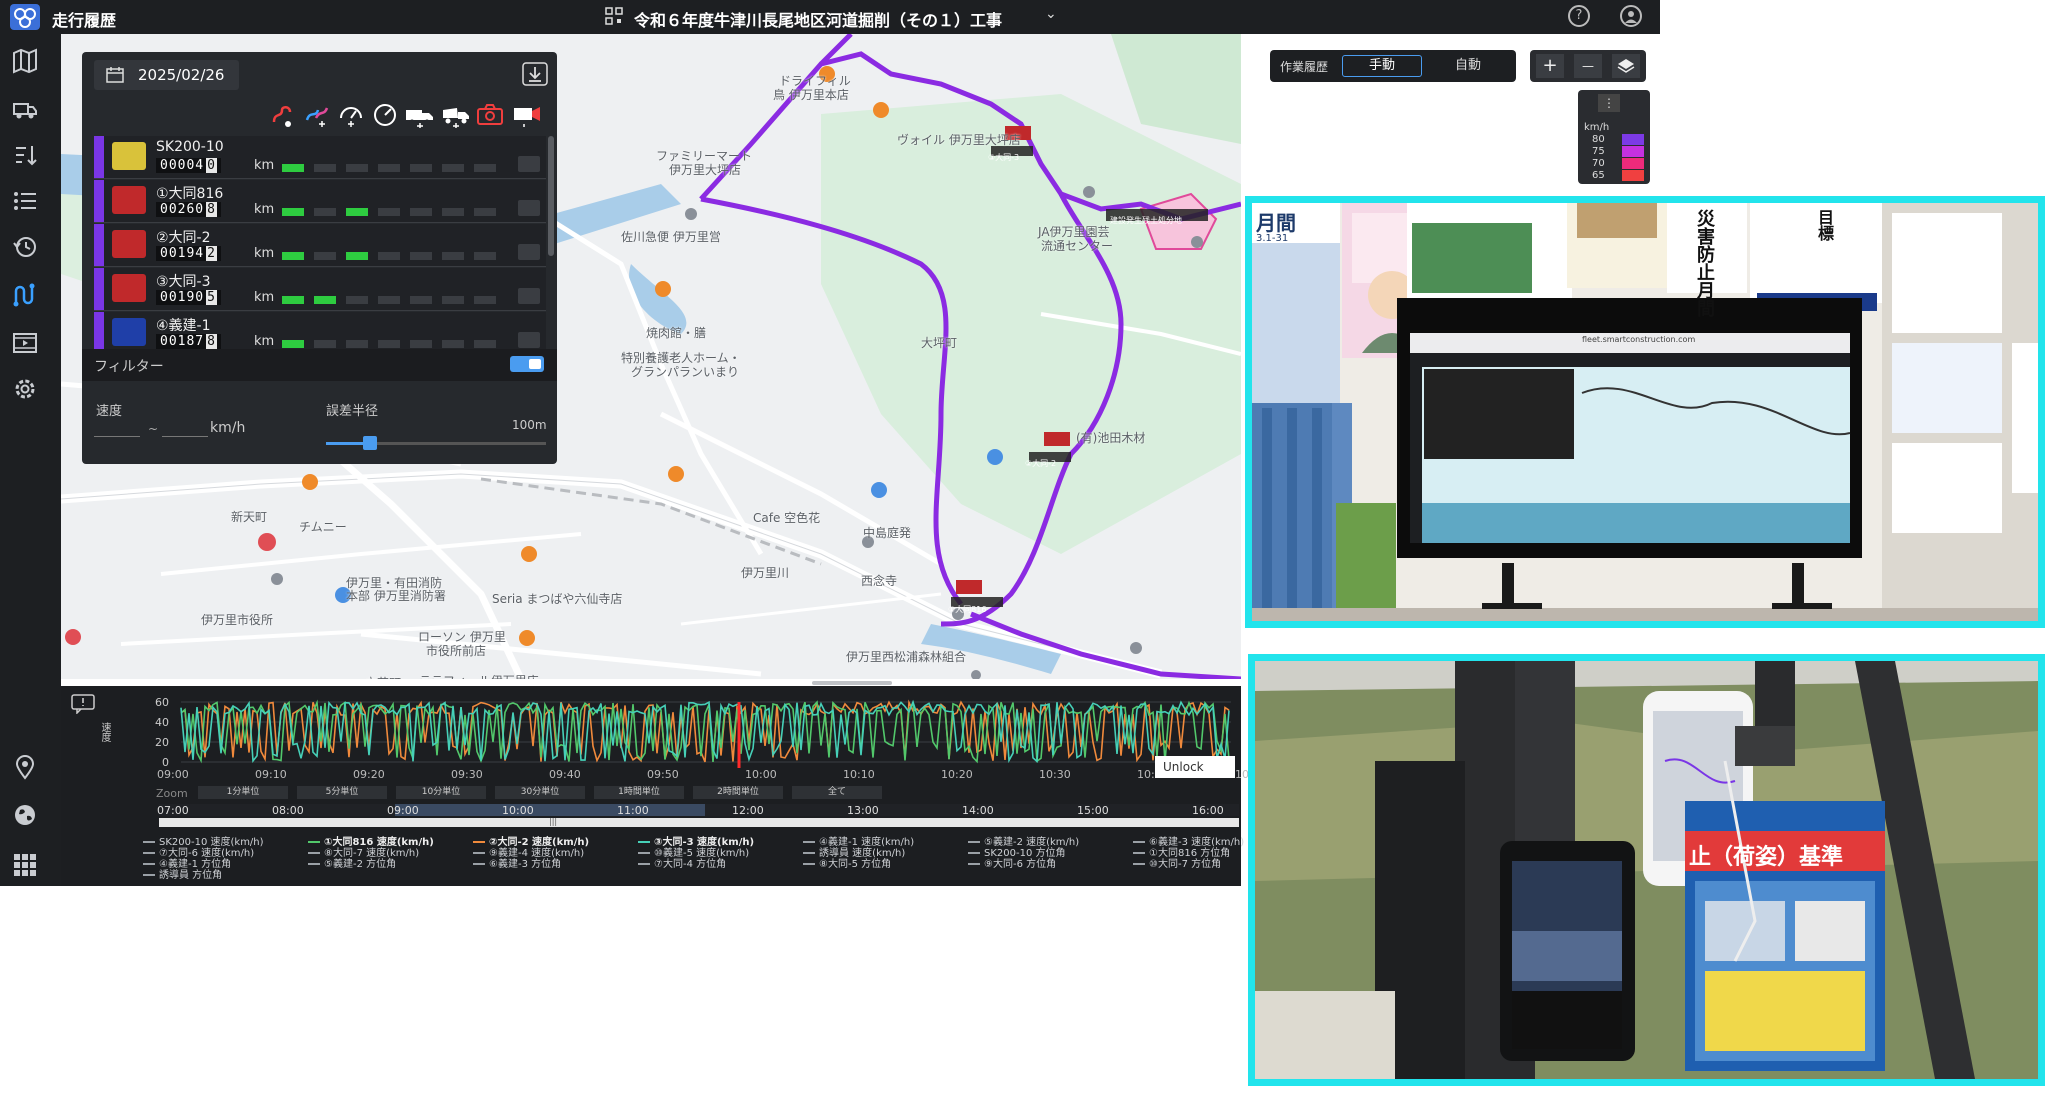  What do you see at coordinates (320, 201) in the screenshot?
I see `vehicle-row: ①大同816 00260 8 km` at bounding box center [320, 201].